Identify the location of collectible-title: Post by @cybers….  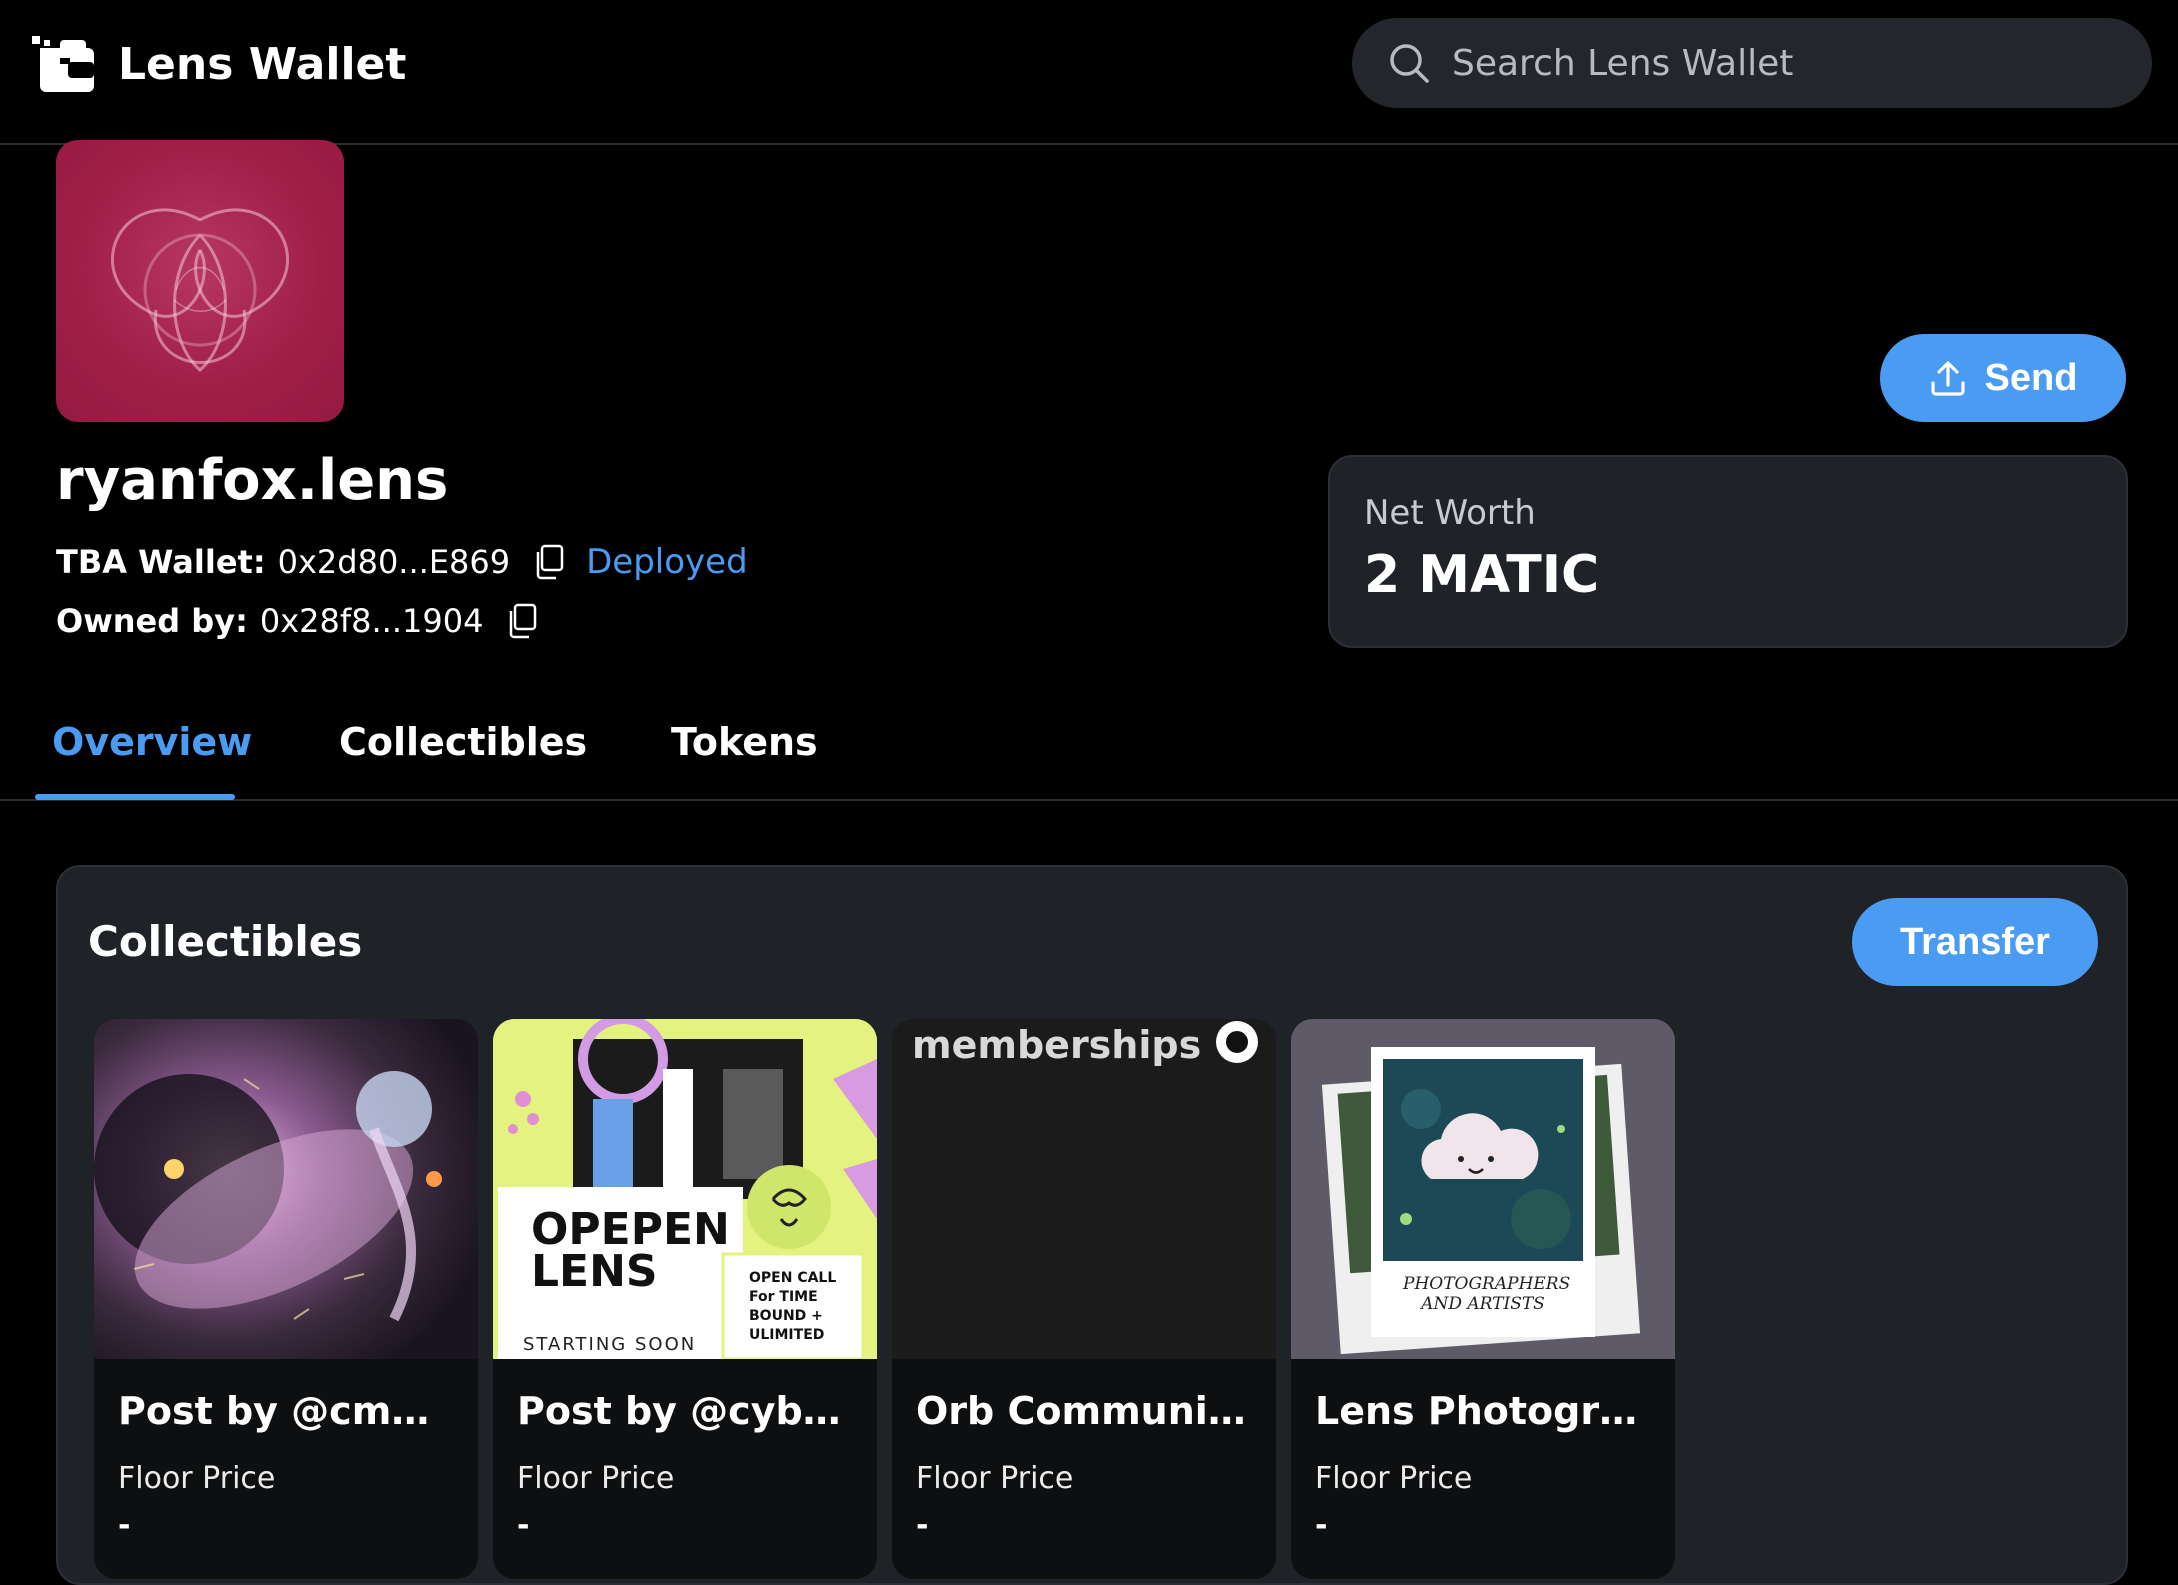
(685, 1411).